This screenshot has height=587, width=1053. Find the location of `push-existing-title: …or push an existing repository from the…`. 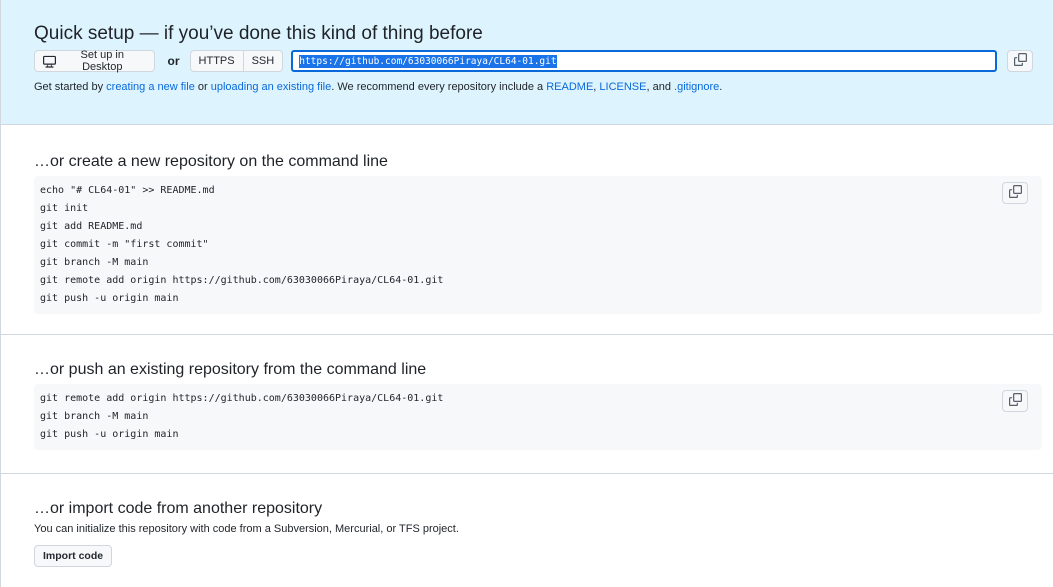

push-existing-title: …or push an existing repository from the… is located at coordinates (230, 369).